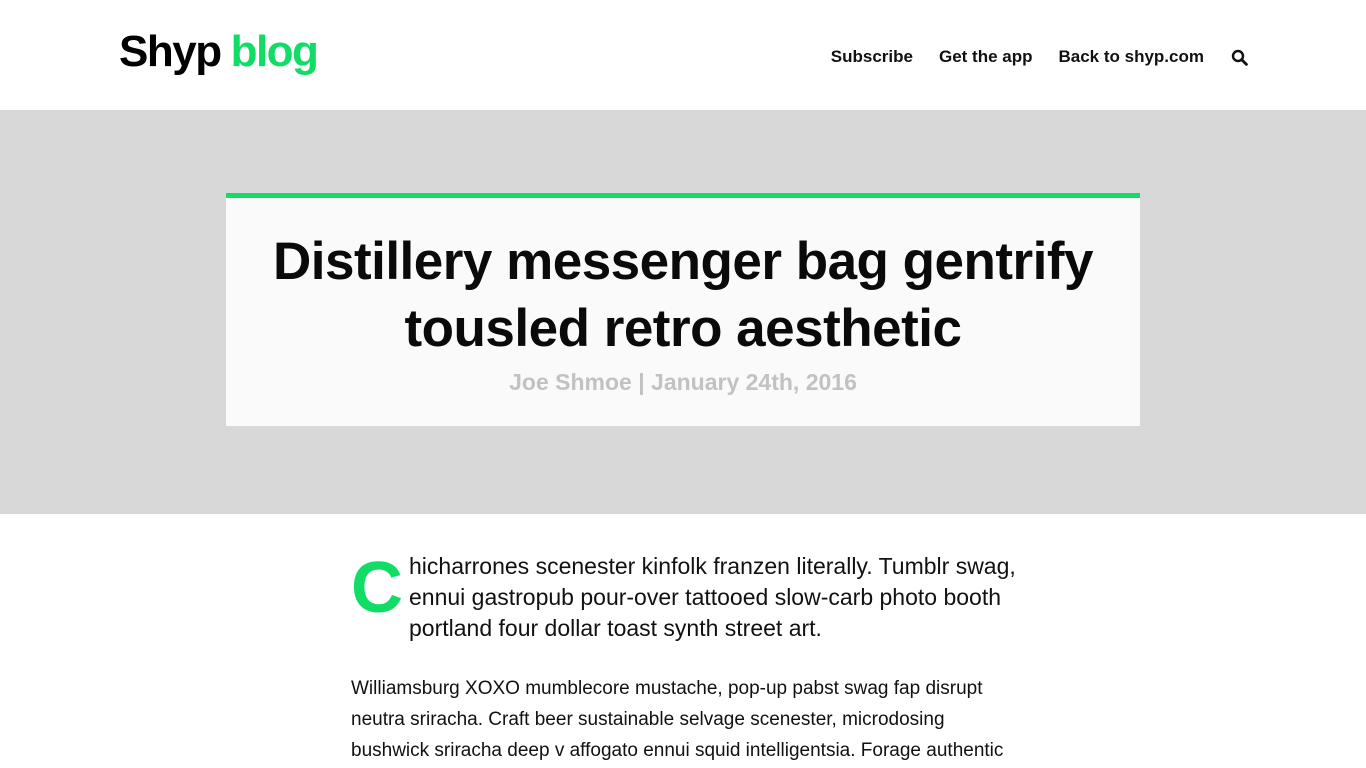 This screenshot has width=1366, height=768. Describe the element at coordinates (1239, 57) in the screenshot. I see `search-icon` at that location.